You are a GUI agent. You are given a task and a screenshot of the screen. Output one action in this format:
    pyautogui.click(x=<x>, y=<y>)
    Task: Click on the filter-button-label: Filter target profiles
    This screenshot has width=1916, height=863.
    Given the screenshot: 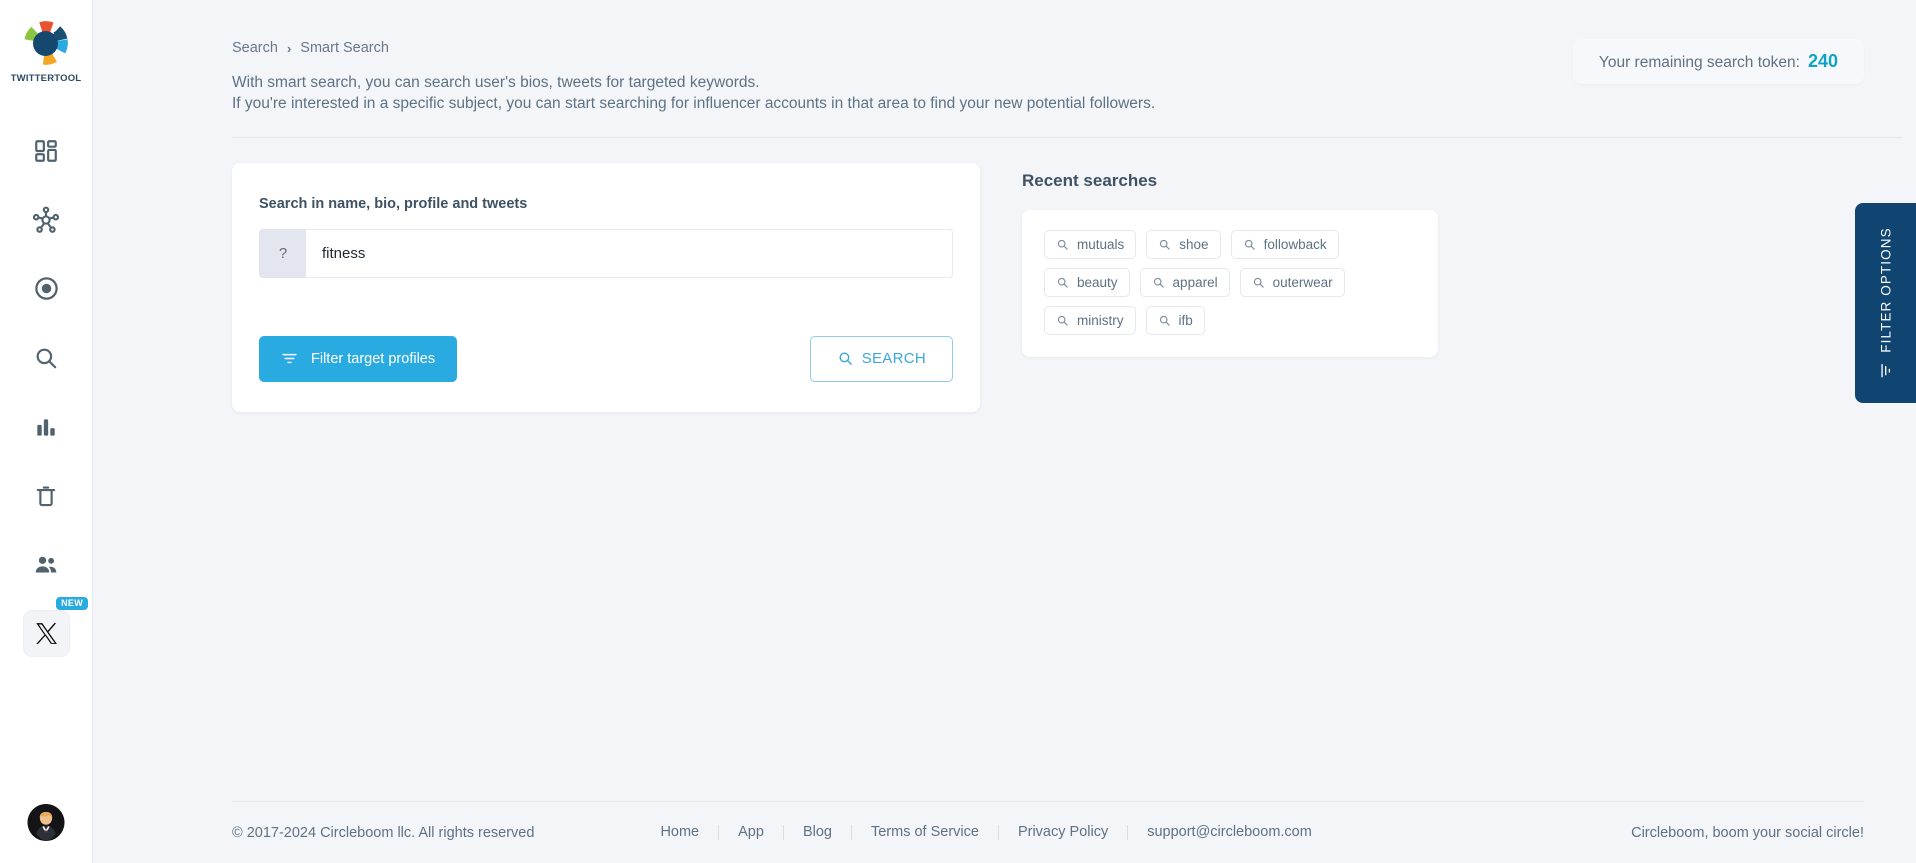 What is the action you would take?
    pyautogui.click(x=373, y=358)
    